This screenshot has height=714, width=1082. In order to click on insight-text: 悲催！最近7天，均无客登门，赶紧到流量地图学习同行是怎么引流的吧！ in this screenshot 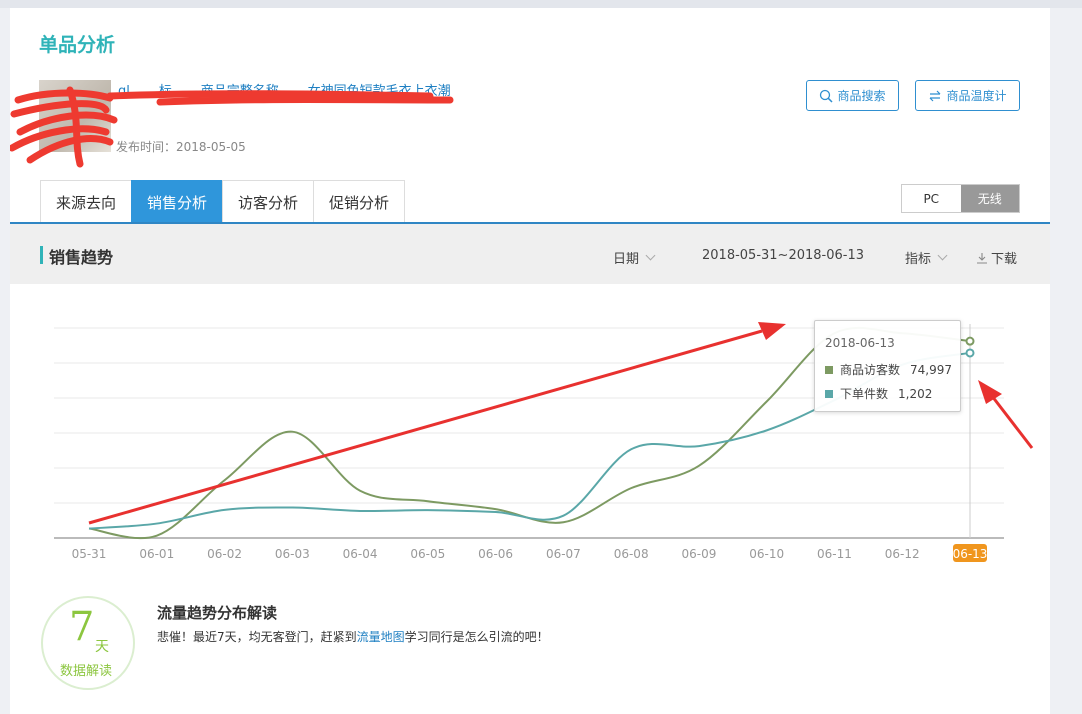, I will do `click(353, 636)`.